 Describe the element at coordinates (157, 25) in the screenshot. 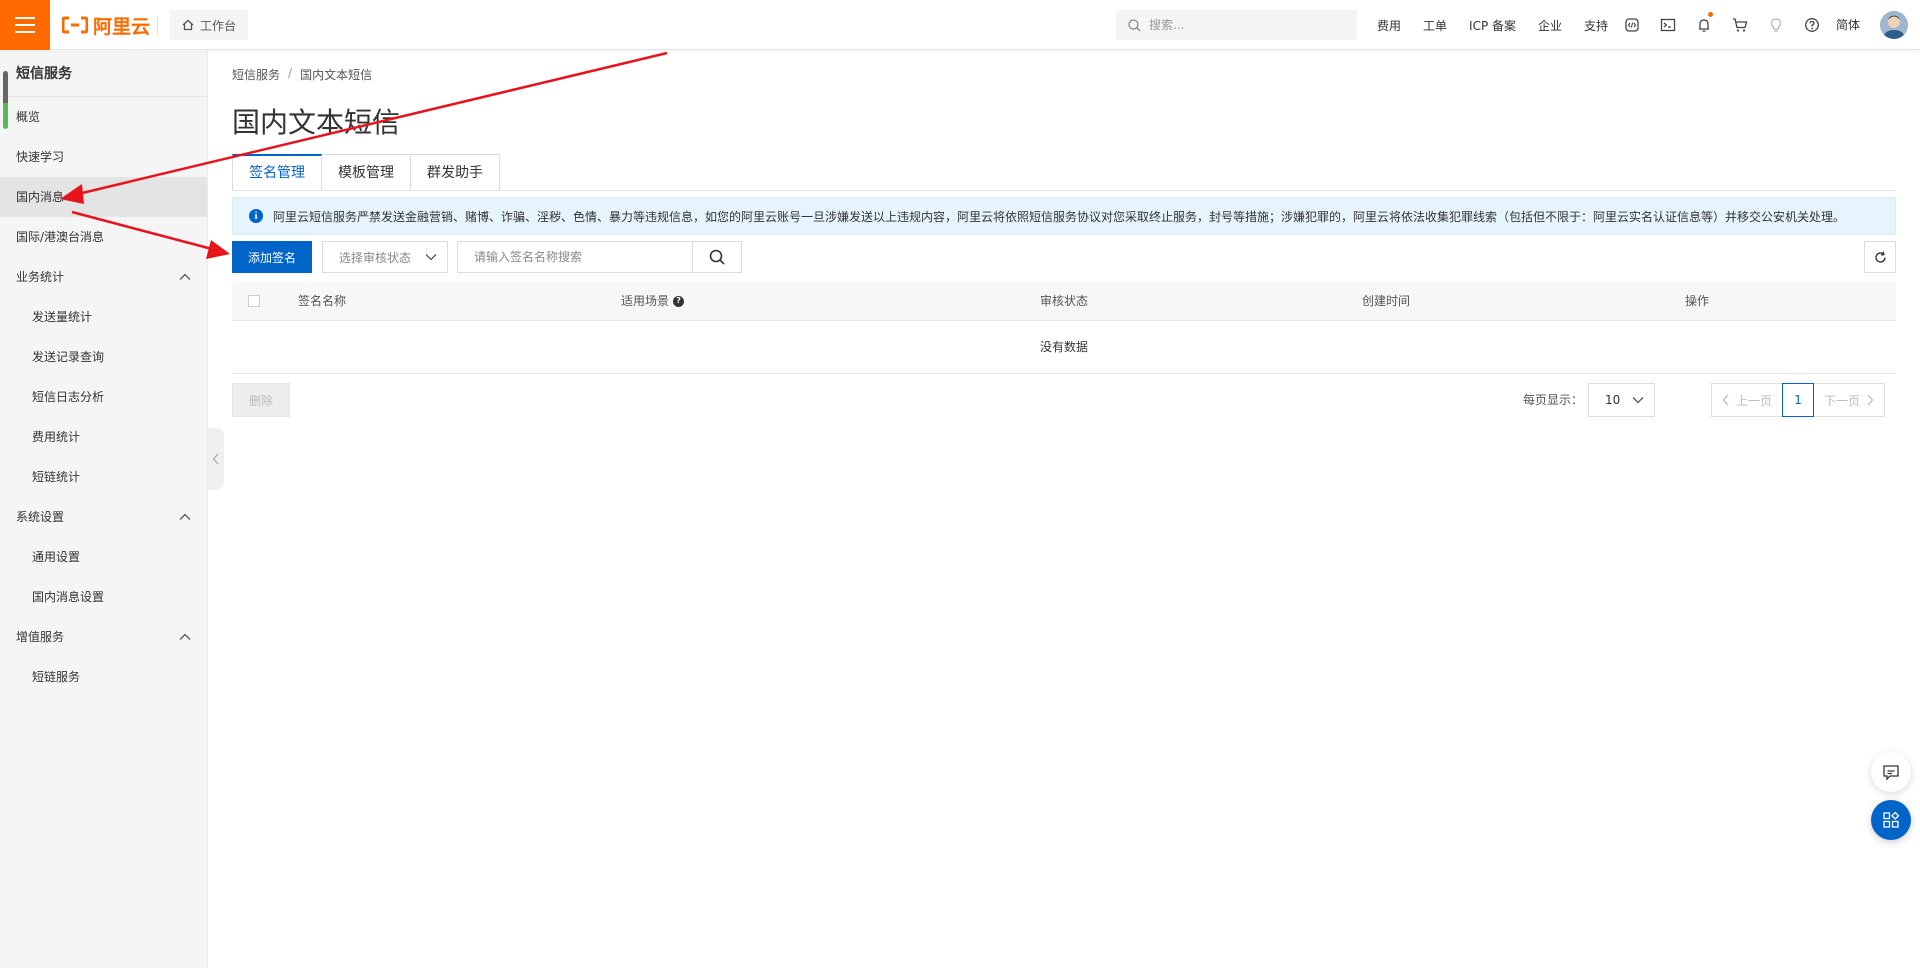

I see `logo-divider` at that location.